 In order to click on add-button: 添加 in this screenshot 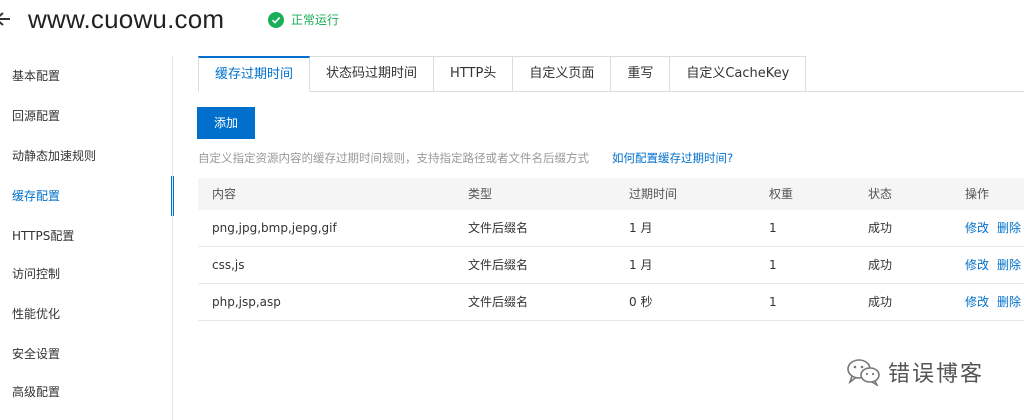, I will do `click(226, 123)`.